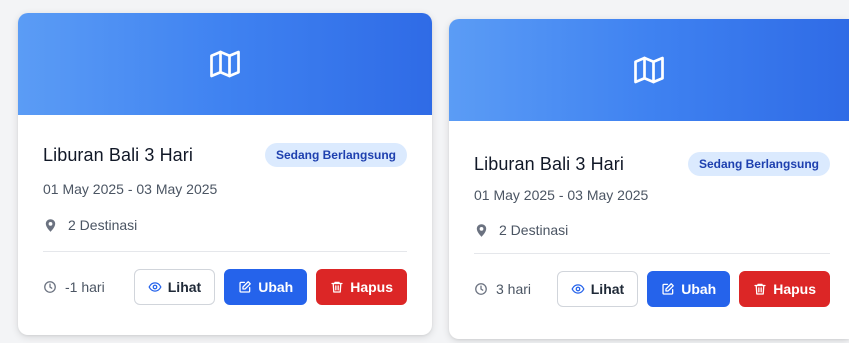  I want to click on card-footer: 3 hari Lihat Ubah Hapus, so click(652, 289).